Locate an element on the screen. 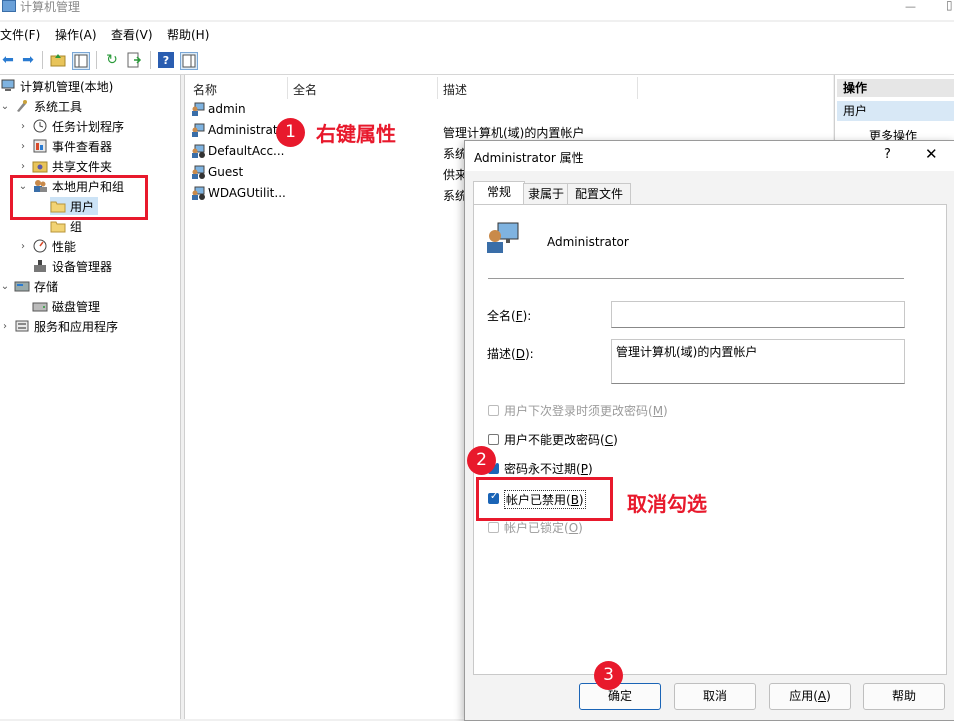  column-header-name: 名称 is located at coordinates (205, 89).